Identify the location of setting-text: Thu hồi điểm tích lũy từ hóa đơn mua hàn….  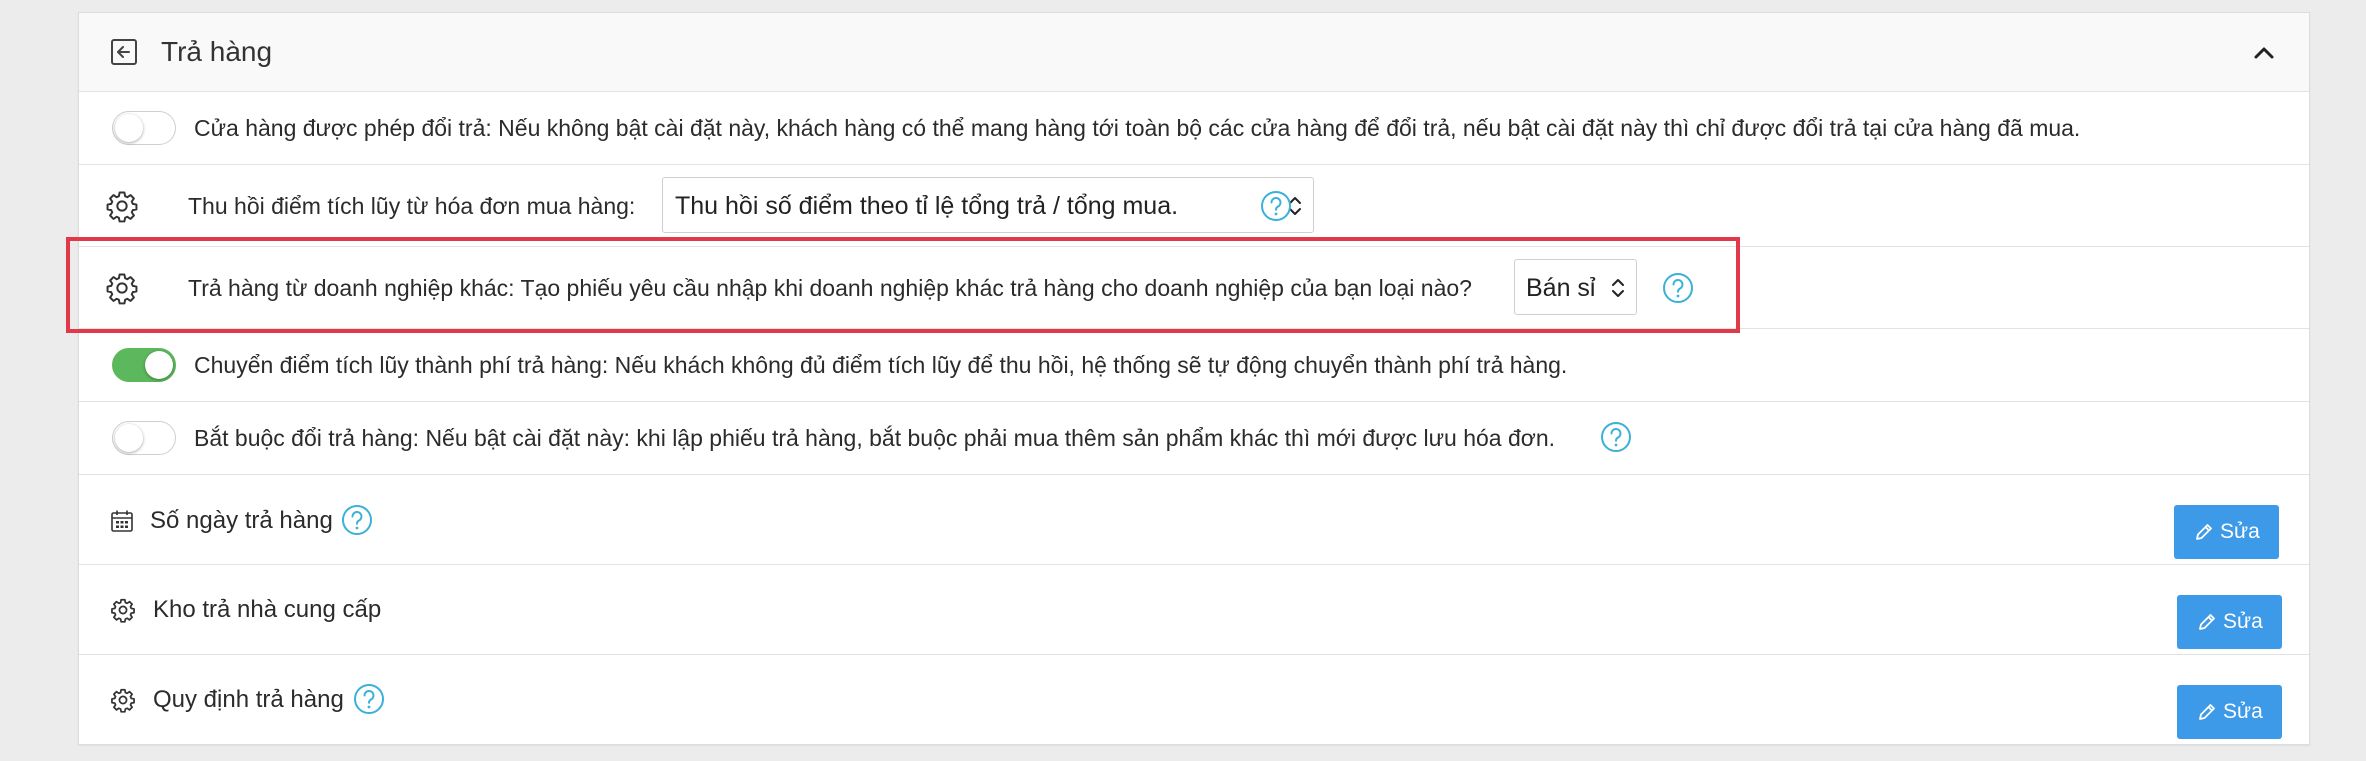
(412, 206).